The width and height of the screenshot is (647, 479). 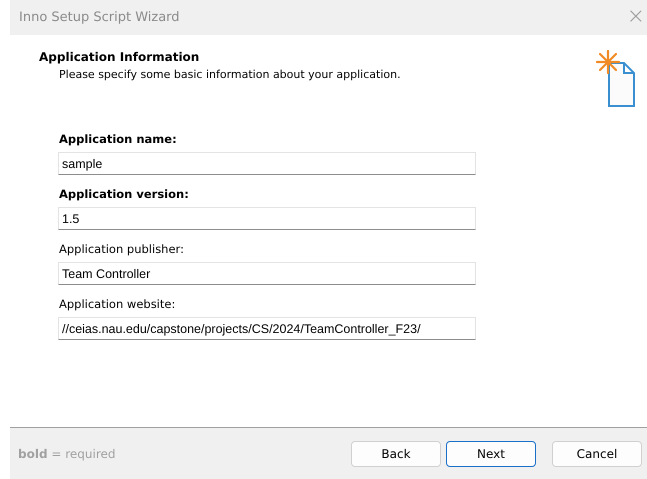 What do you see at coordinates (119, 57) in the screenshot?
I see `page-title: Application Information` at bounding box center [119, 57].